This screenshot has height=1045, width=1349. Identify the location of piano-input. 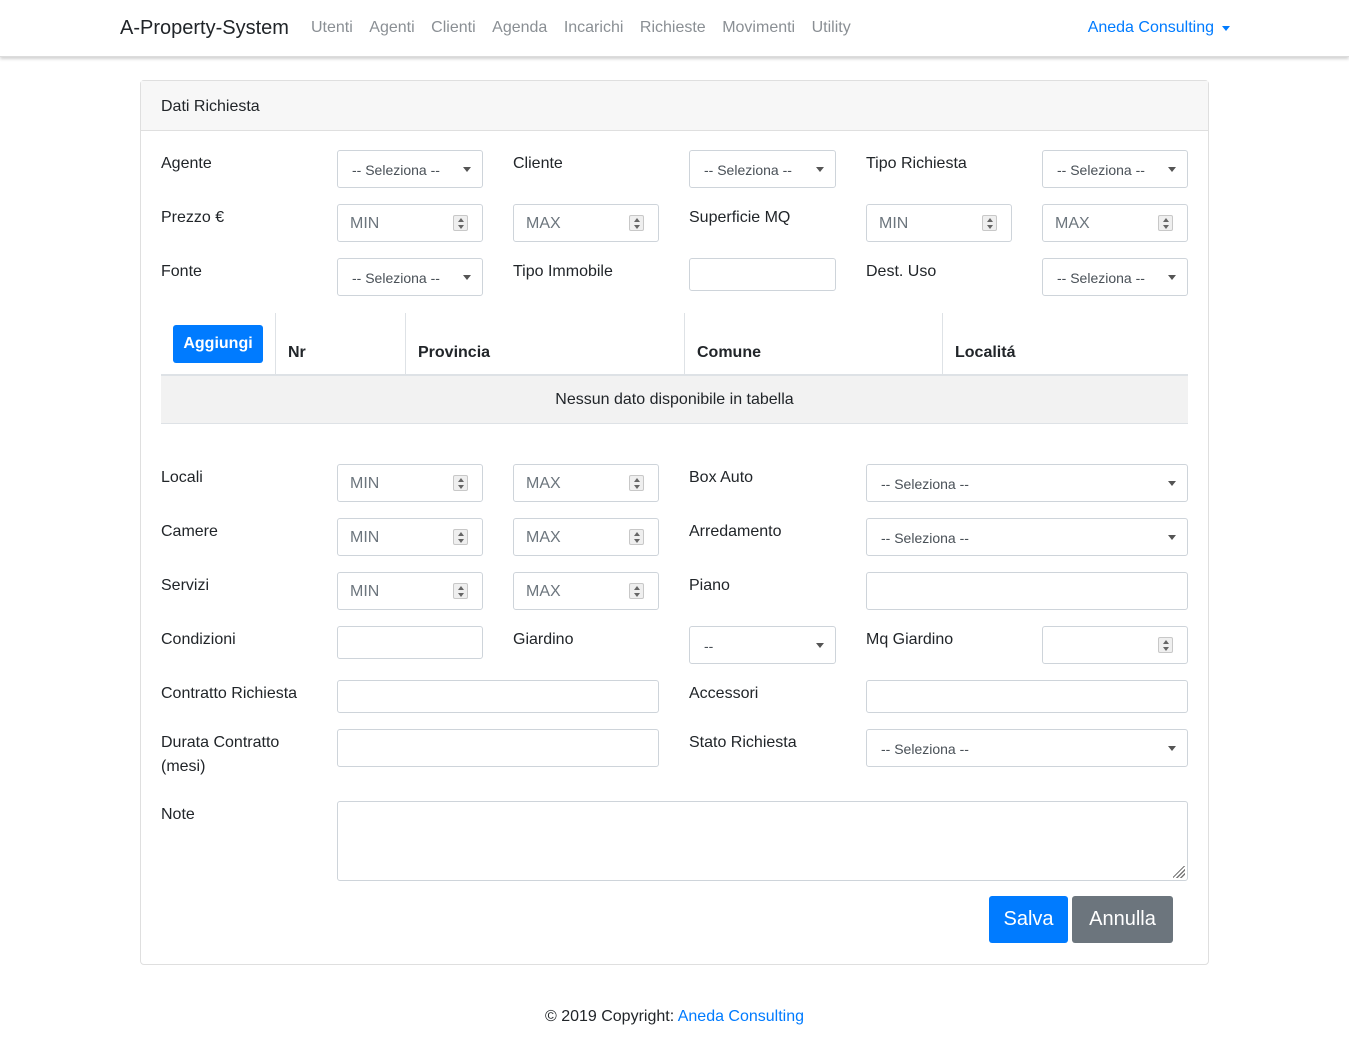
(1027, 591).